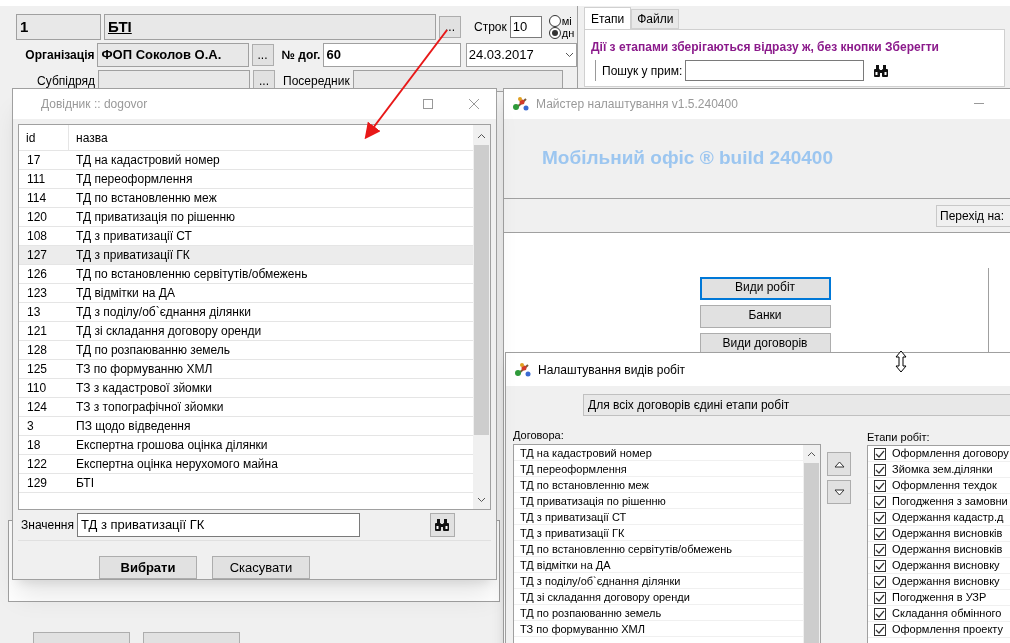 This screenshot has width=1010, height=643. I want to click on tab: Файли, so click(655, 19).